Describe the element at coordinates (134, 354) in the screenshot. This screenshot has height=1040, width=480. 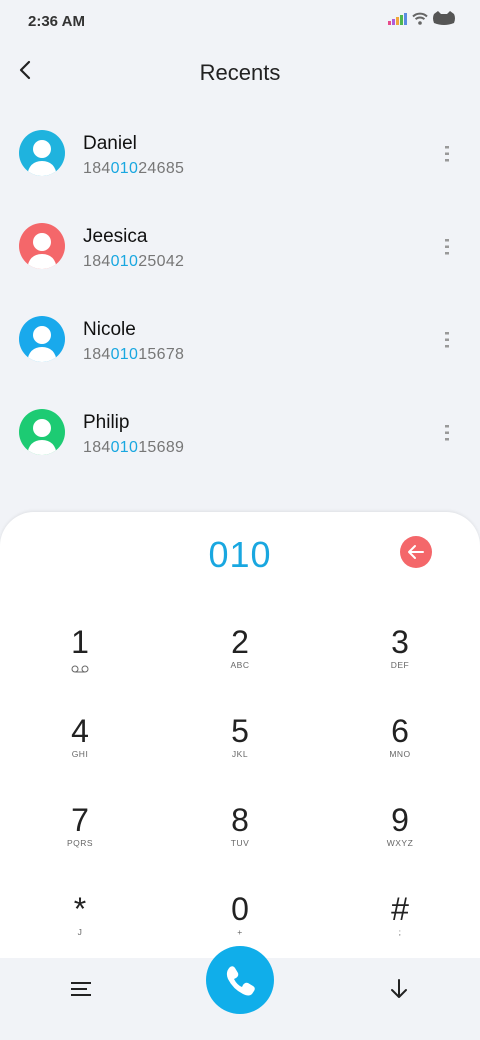
I see `contact-number: 18401015678` at that location.